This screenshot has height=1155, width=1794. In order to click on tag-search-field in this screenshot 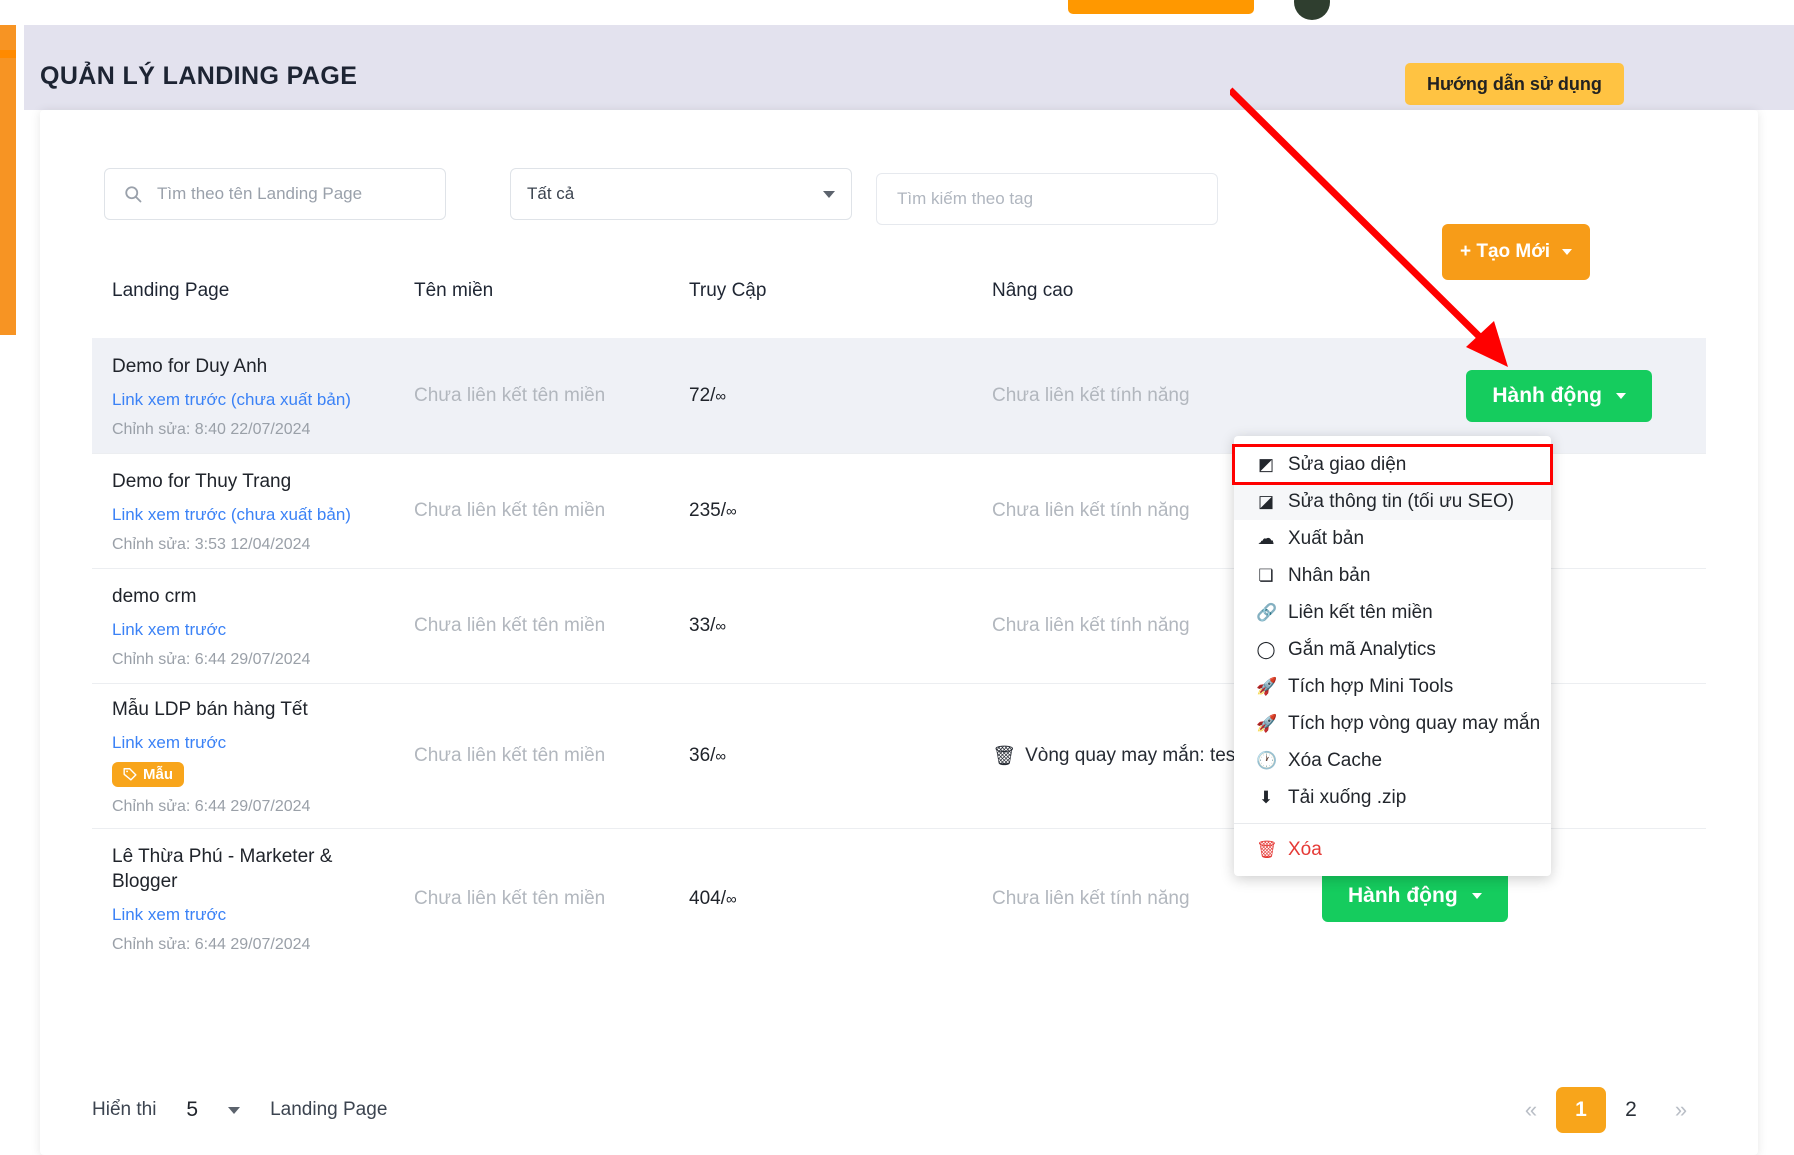, I will do `click(1047, 199)`.